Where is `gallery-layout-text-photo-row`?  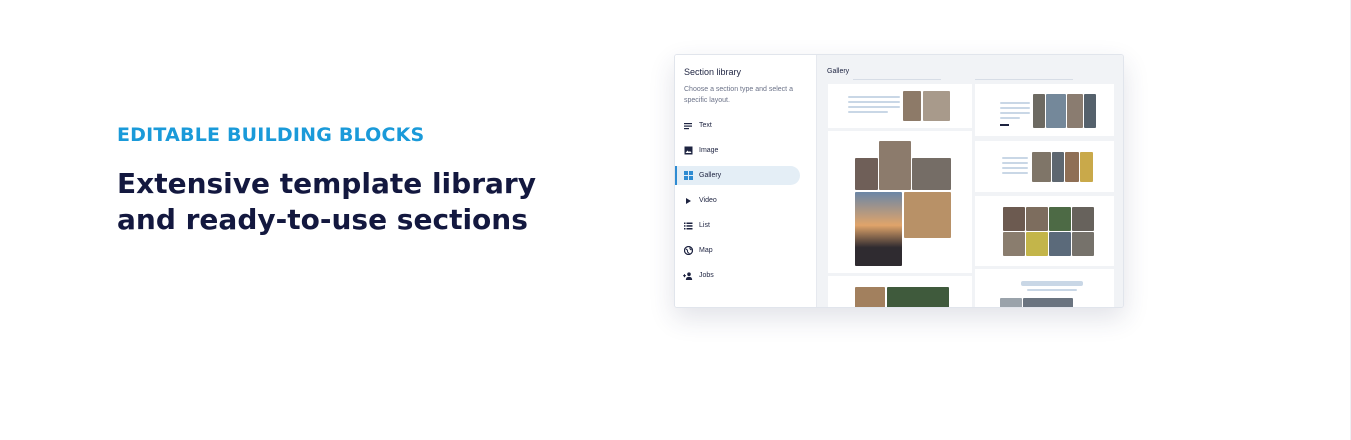
gallery-layout-text-photo-row is located at coordinates (1044, 166).